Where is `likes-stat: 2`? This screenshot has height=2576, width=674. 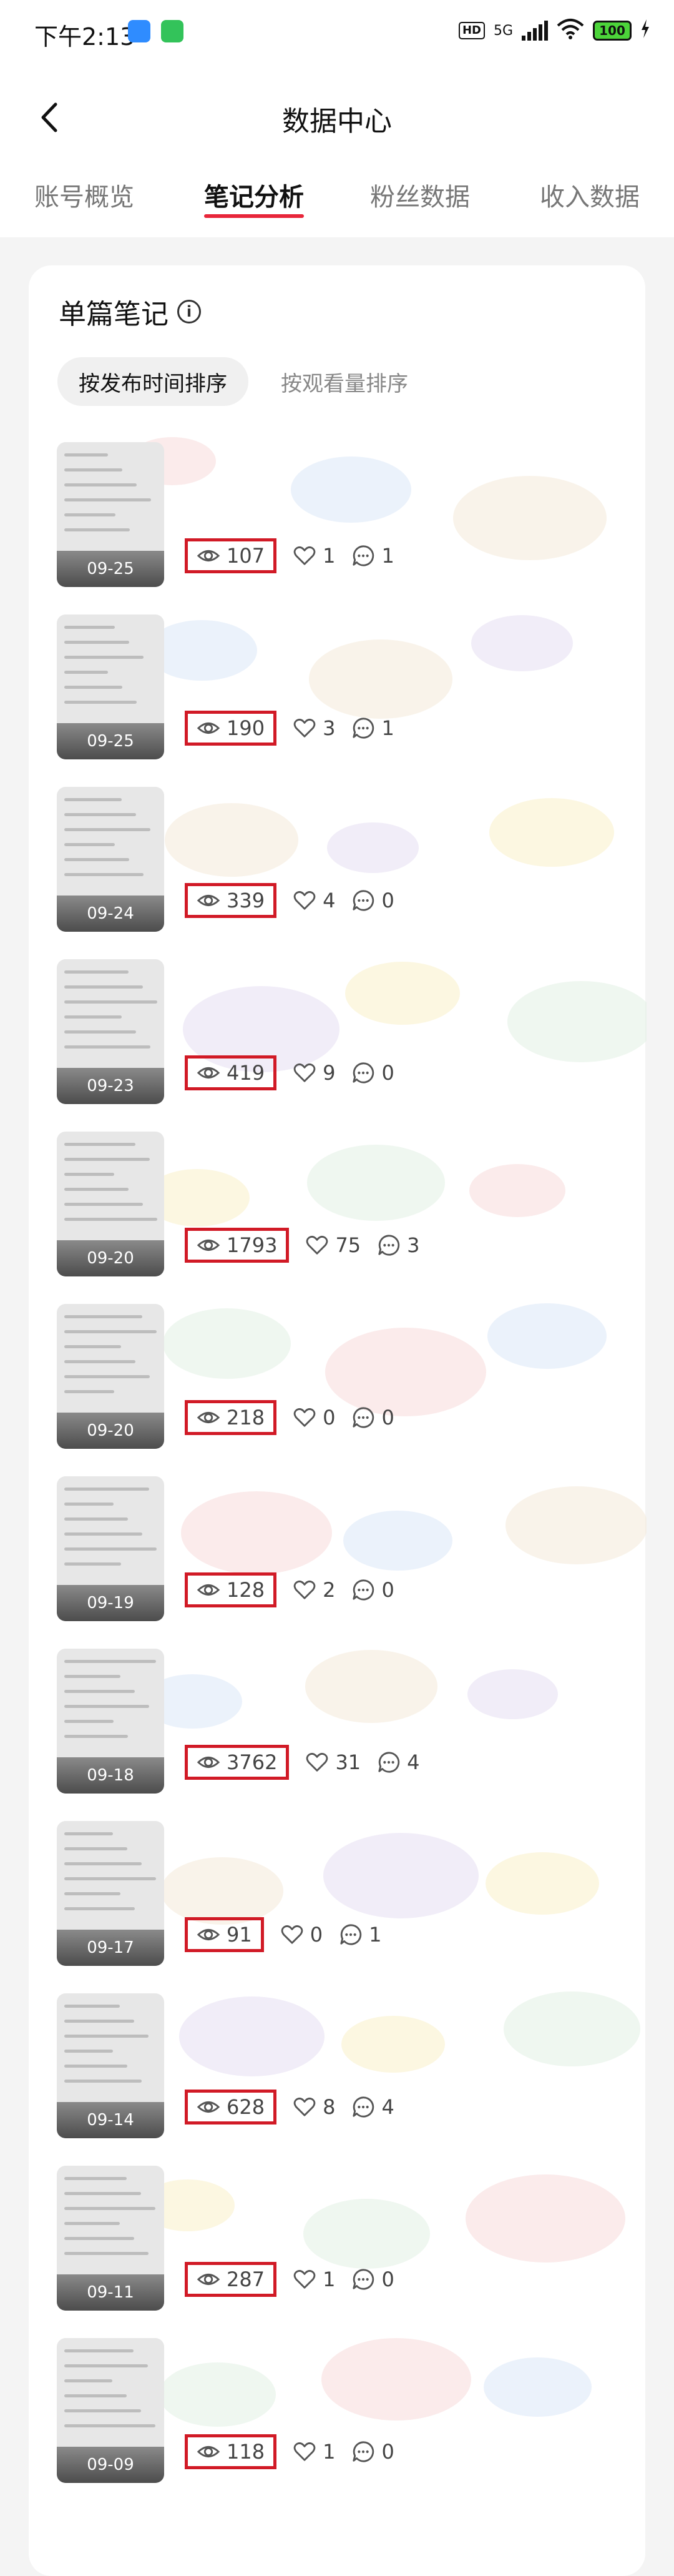
likes-stat: 2 is located at coordinates (314, 1590).